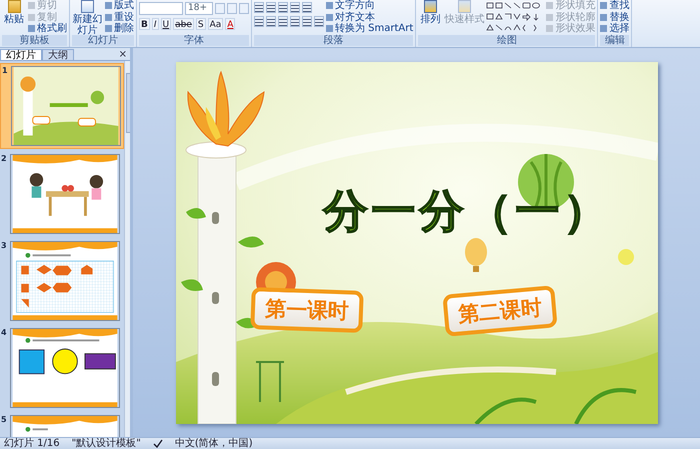  I want to click on format-button: A, so click(230, 24).